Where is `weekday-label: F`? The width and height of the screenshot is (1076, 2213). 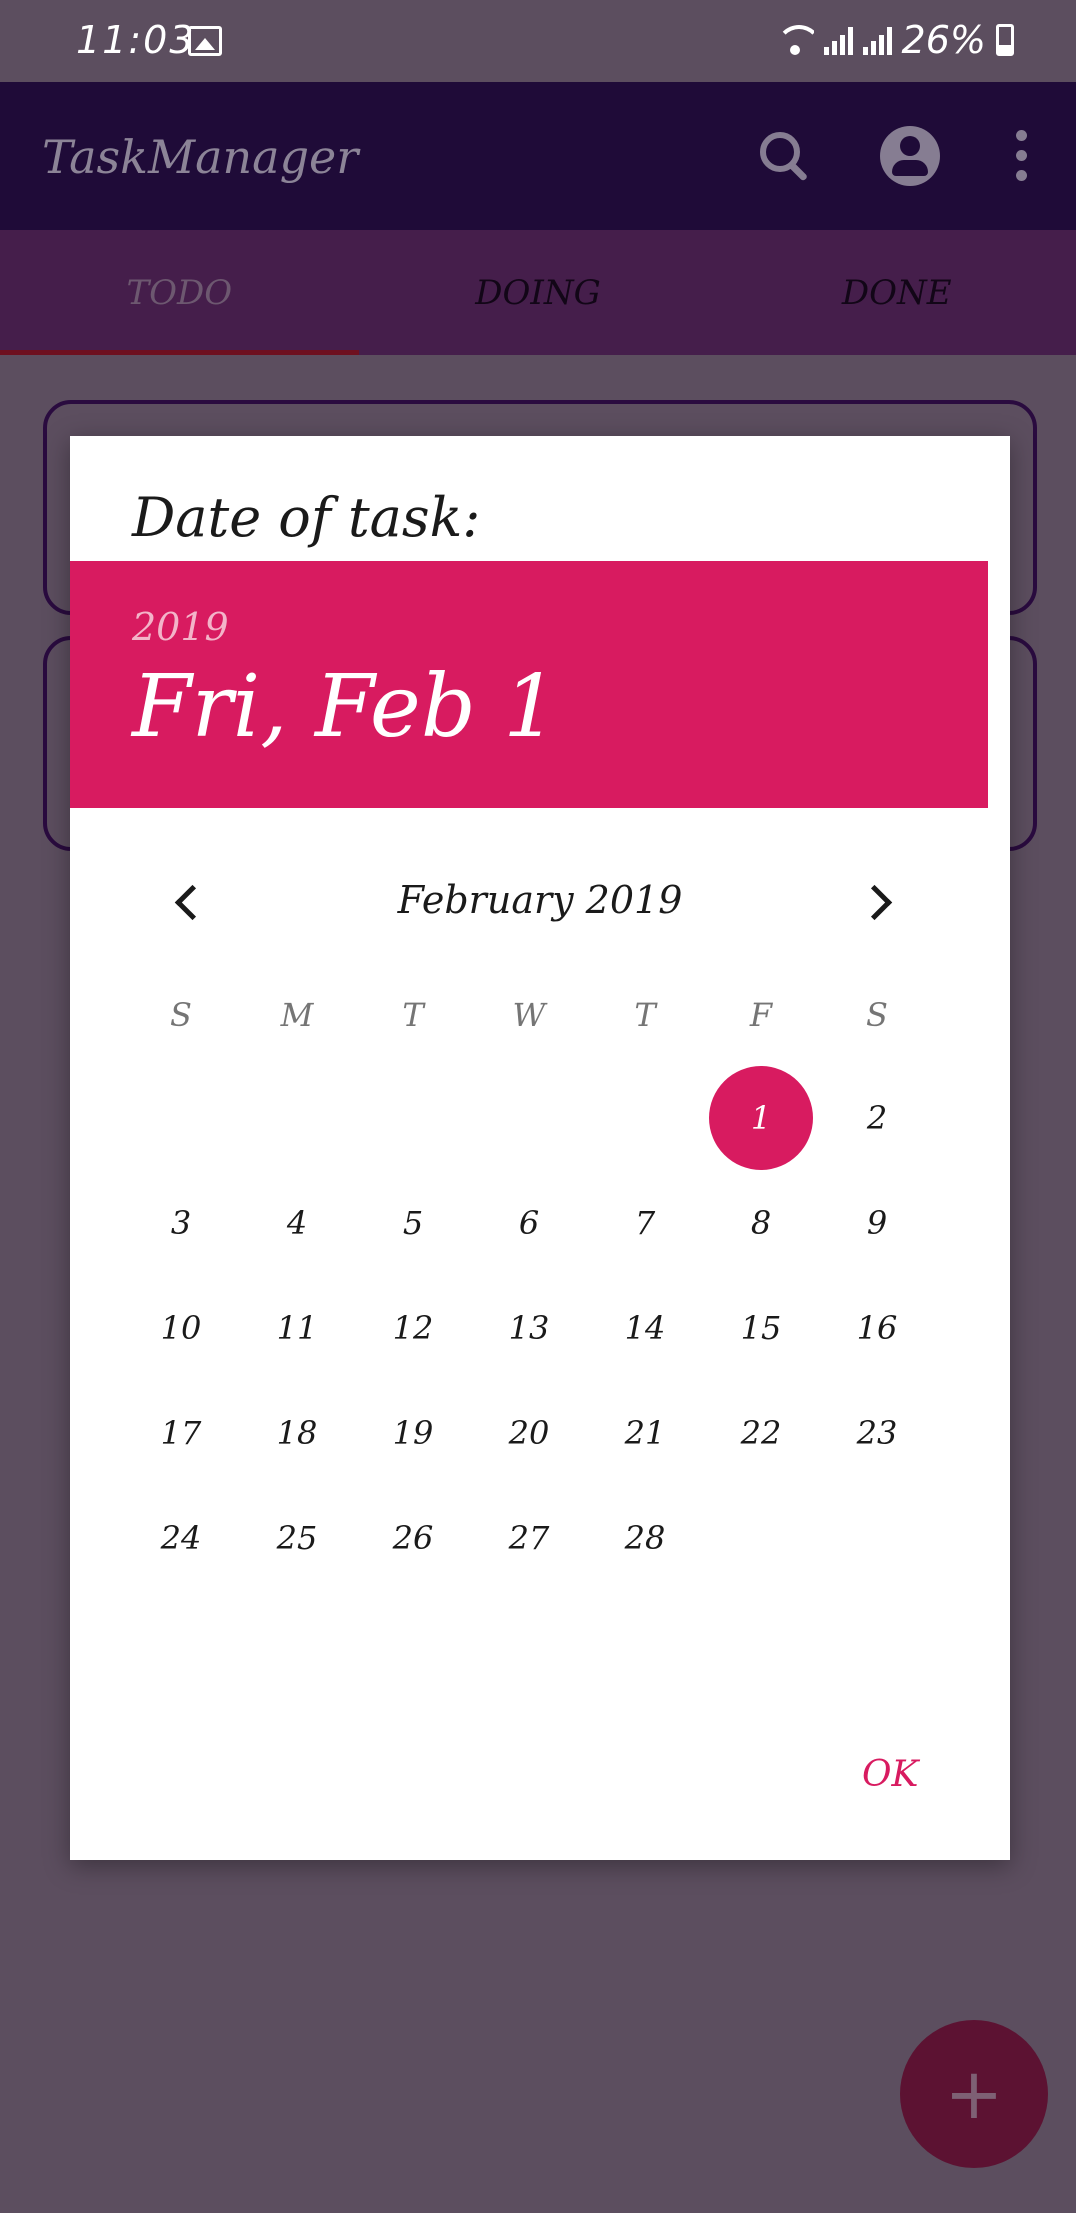
weekday-label: F is located at coordinates (761, 1015).